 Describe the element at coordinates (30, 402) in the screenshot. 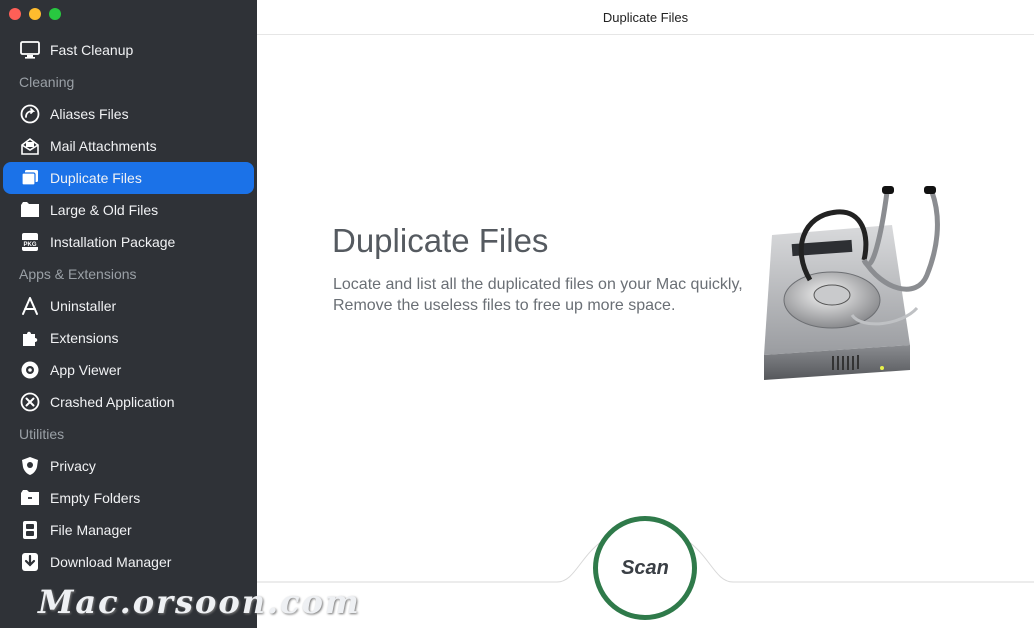

I see `crash-icon` at that location.